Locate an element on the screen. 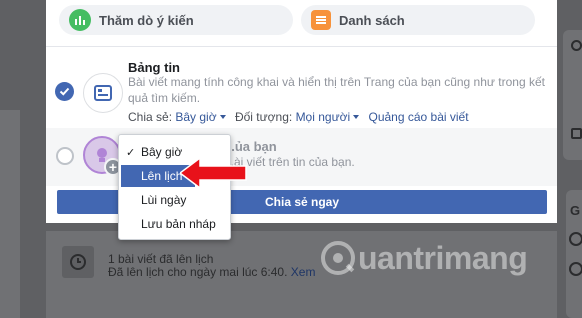 The width and height of the screenshot is (582, 318). menu-item-backdate: Lùi ngày is located at coordinates (174, 200).